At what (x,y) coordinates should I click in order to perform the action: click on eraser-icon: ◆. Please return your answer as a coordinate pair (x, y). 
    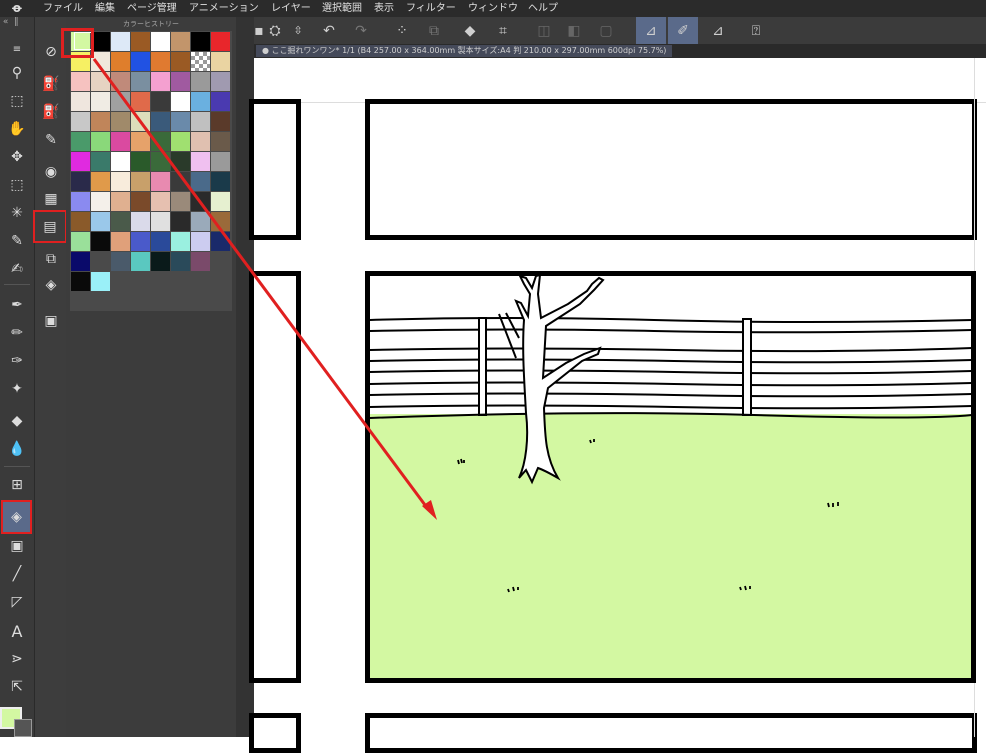
    Looking at the image, I should click on (17, 421).